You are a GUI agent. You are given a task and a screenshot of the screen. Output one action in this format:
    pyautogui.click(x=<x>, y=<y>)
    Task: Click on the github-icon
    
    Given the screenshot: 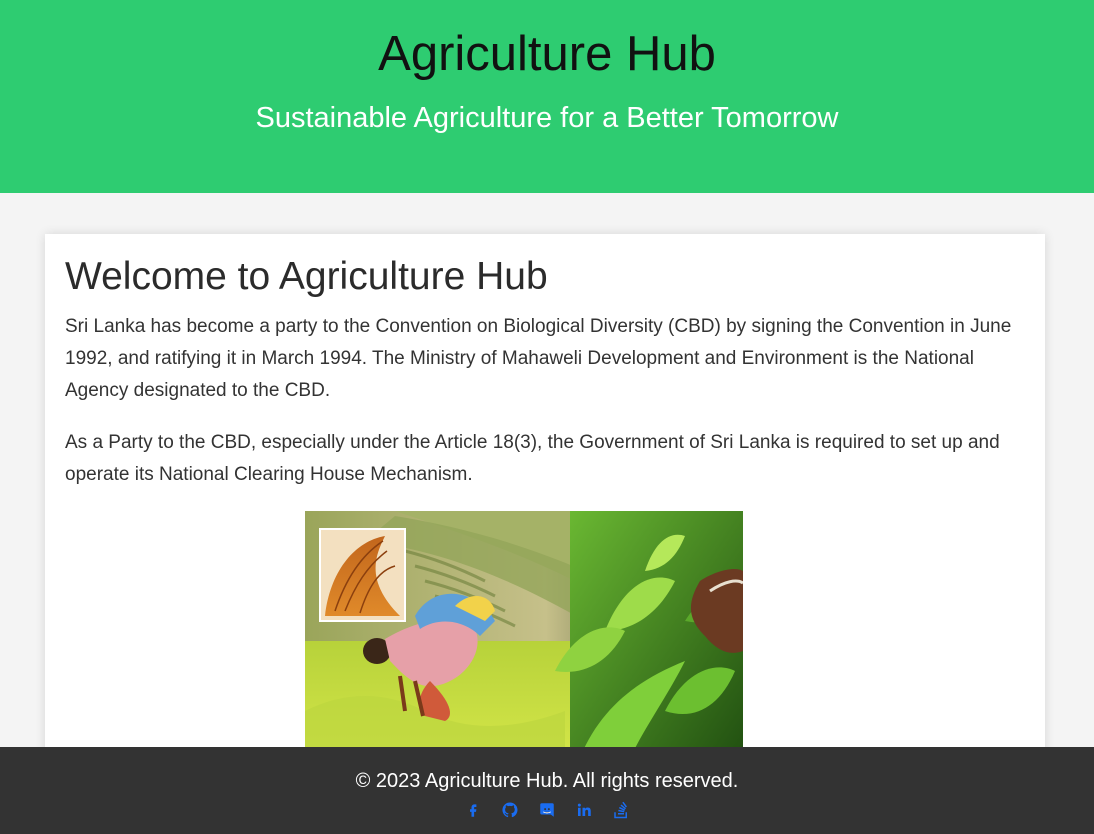 What is the action you would take?
    pyautogui.click(x=510, y=810)
    